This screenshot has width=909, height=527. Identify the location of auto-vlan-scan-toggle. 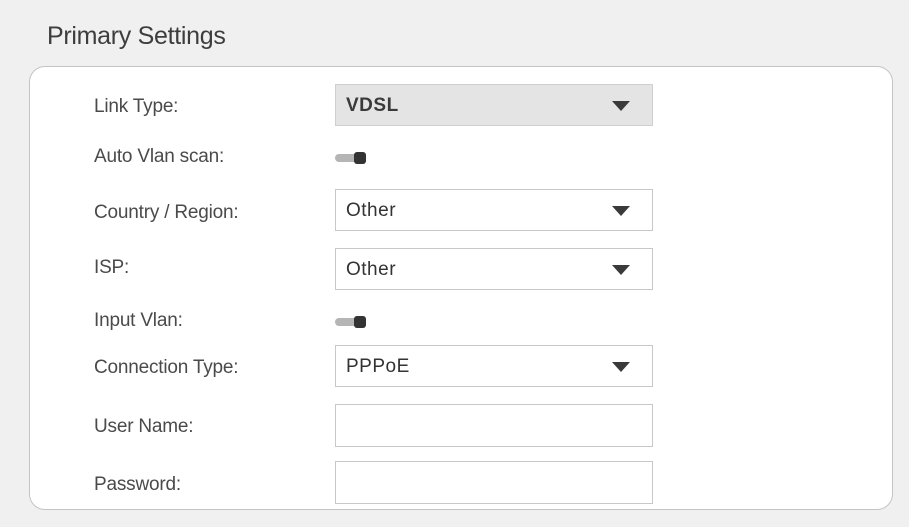
(350, 158).